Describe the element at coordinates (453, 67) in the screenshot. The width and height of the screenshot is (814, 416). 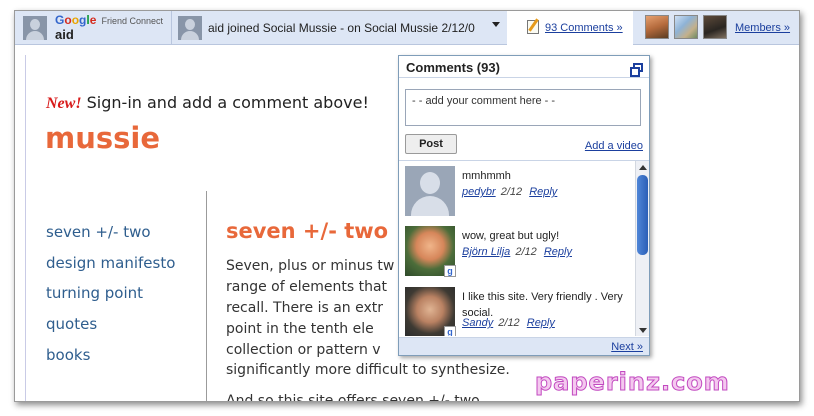
I see `comments-popup-title: Comments (93)` at that location.